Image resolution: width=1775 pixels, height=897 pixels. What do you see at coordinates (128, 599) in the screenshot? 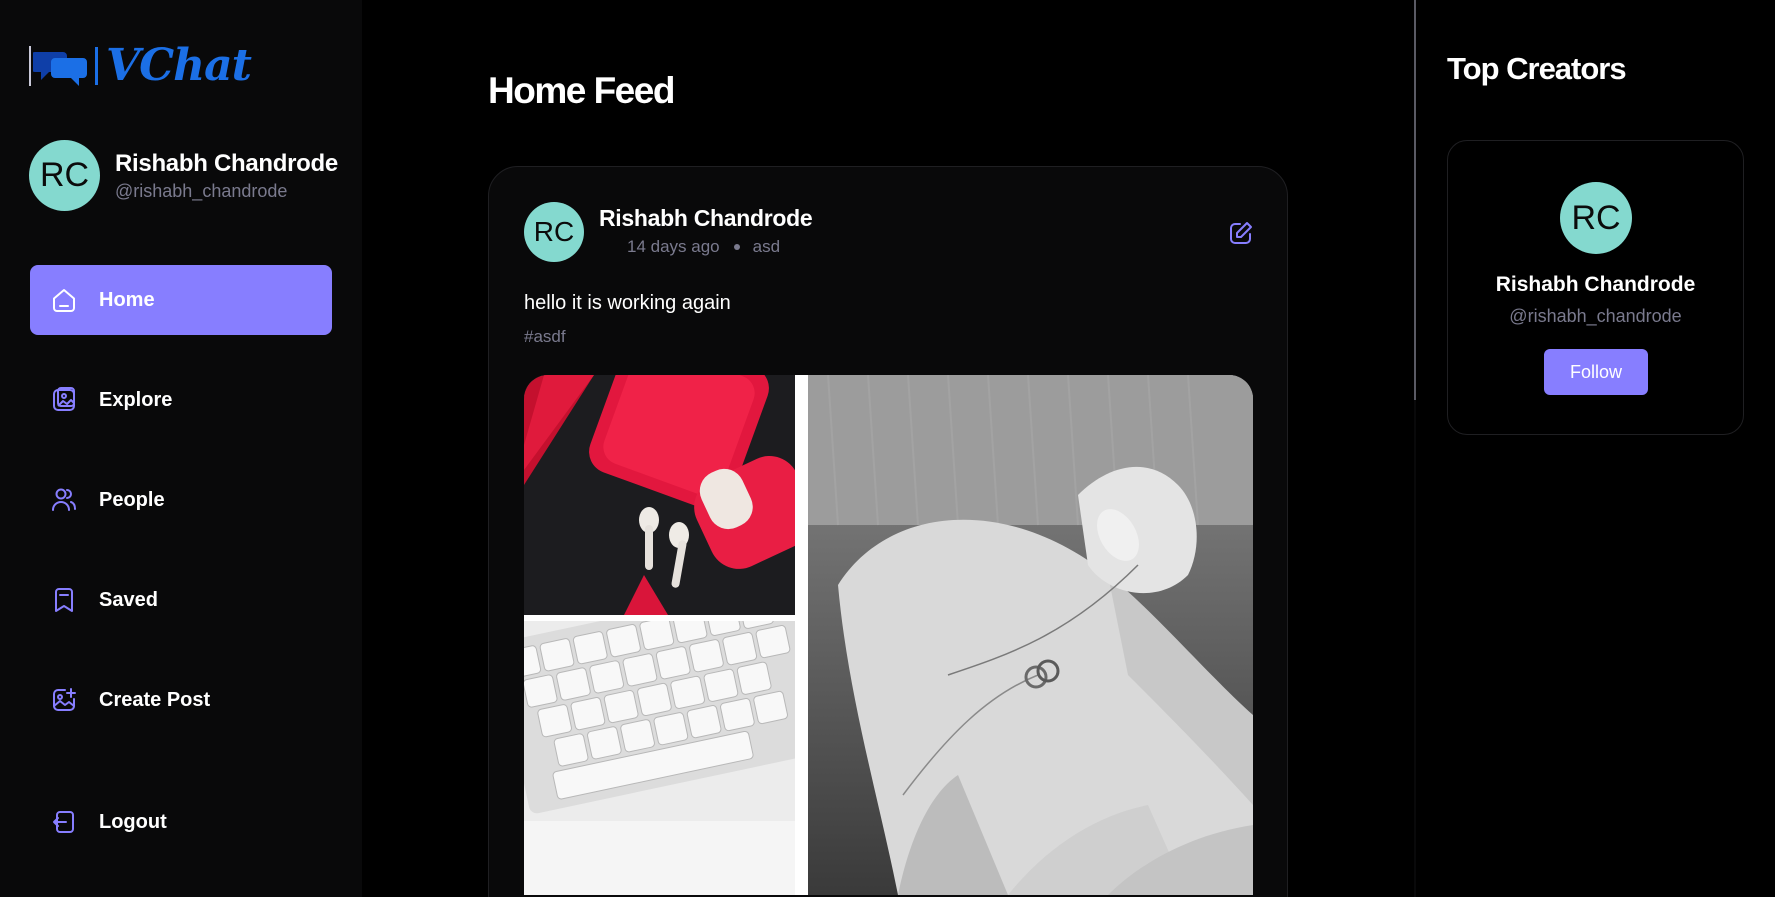
I see `sidebar-item-label: Saved` at bounding box center [128, 599].